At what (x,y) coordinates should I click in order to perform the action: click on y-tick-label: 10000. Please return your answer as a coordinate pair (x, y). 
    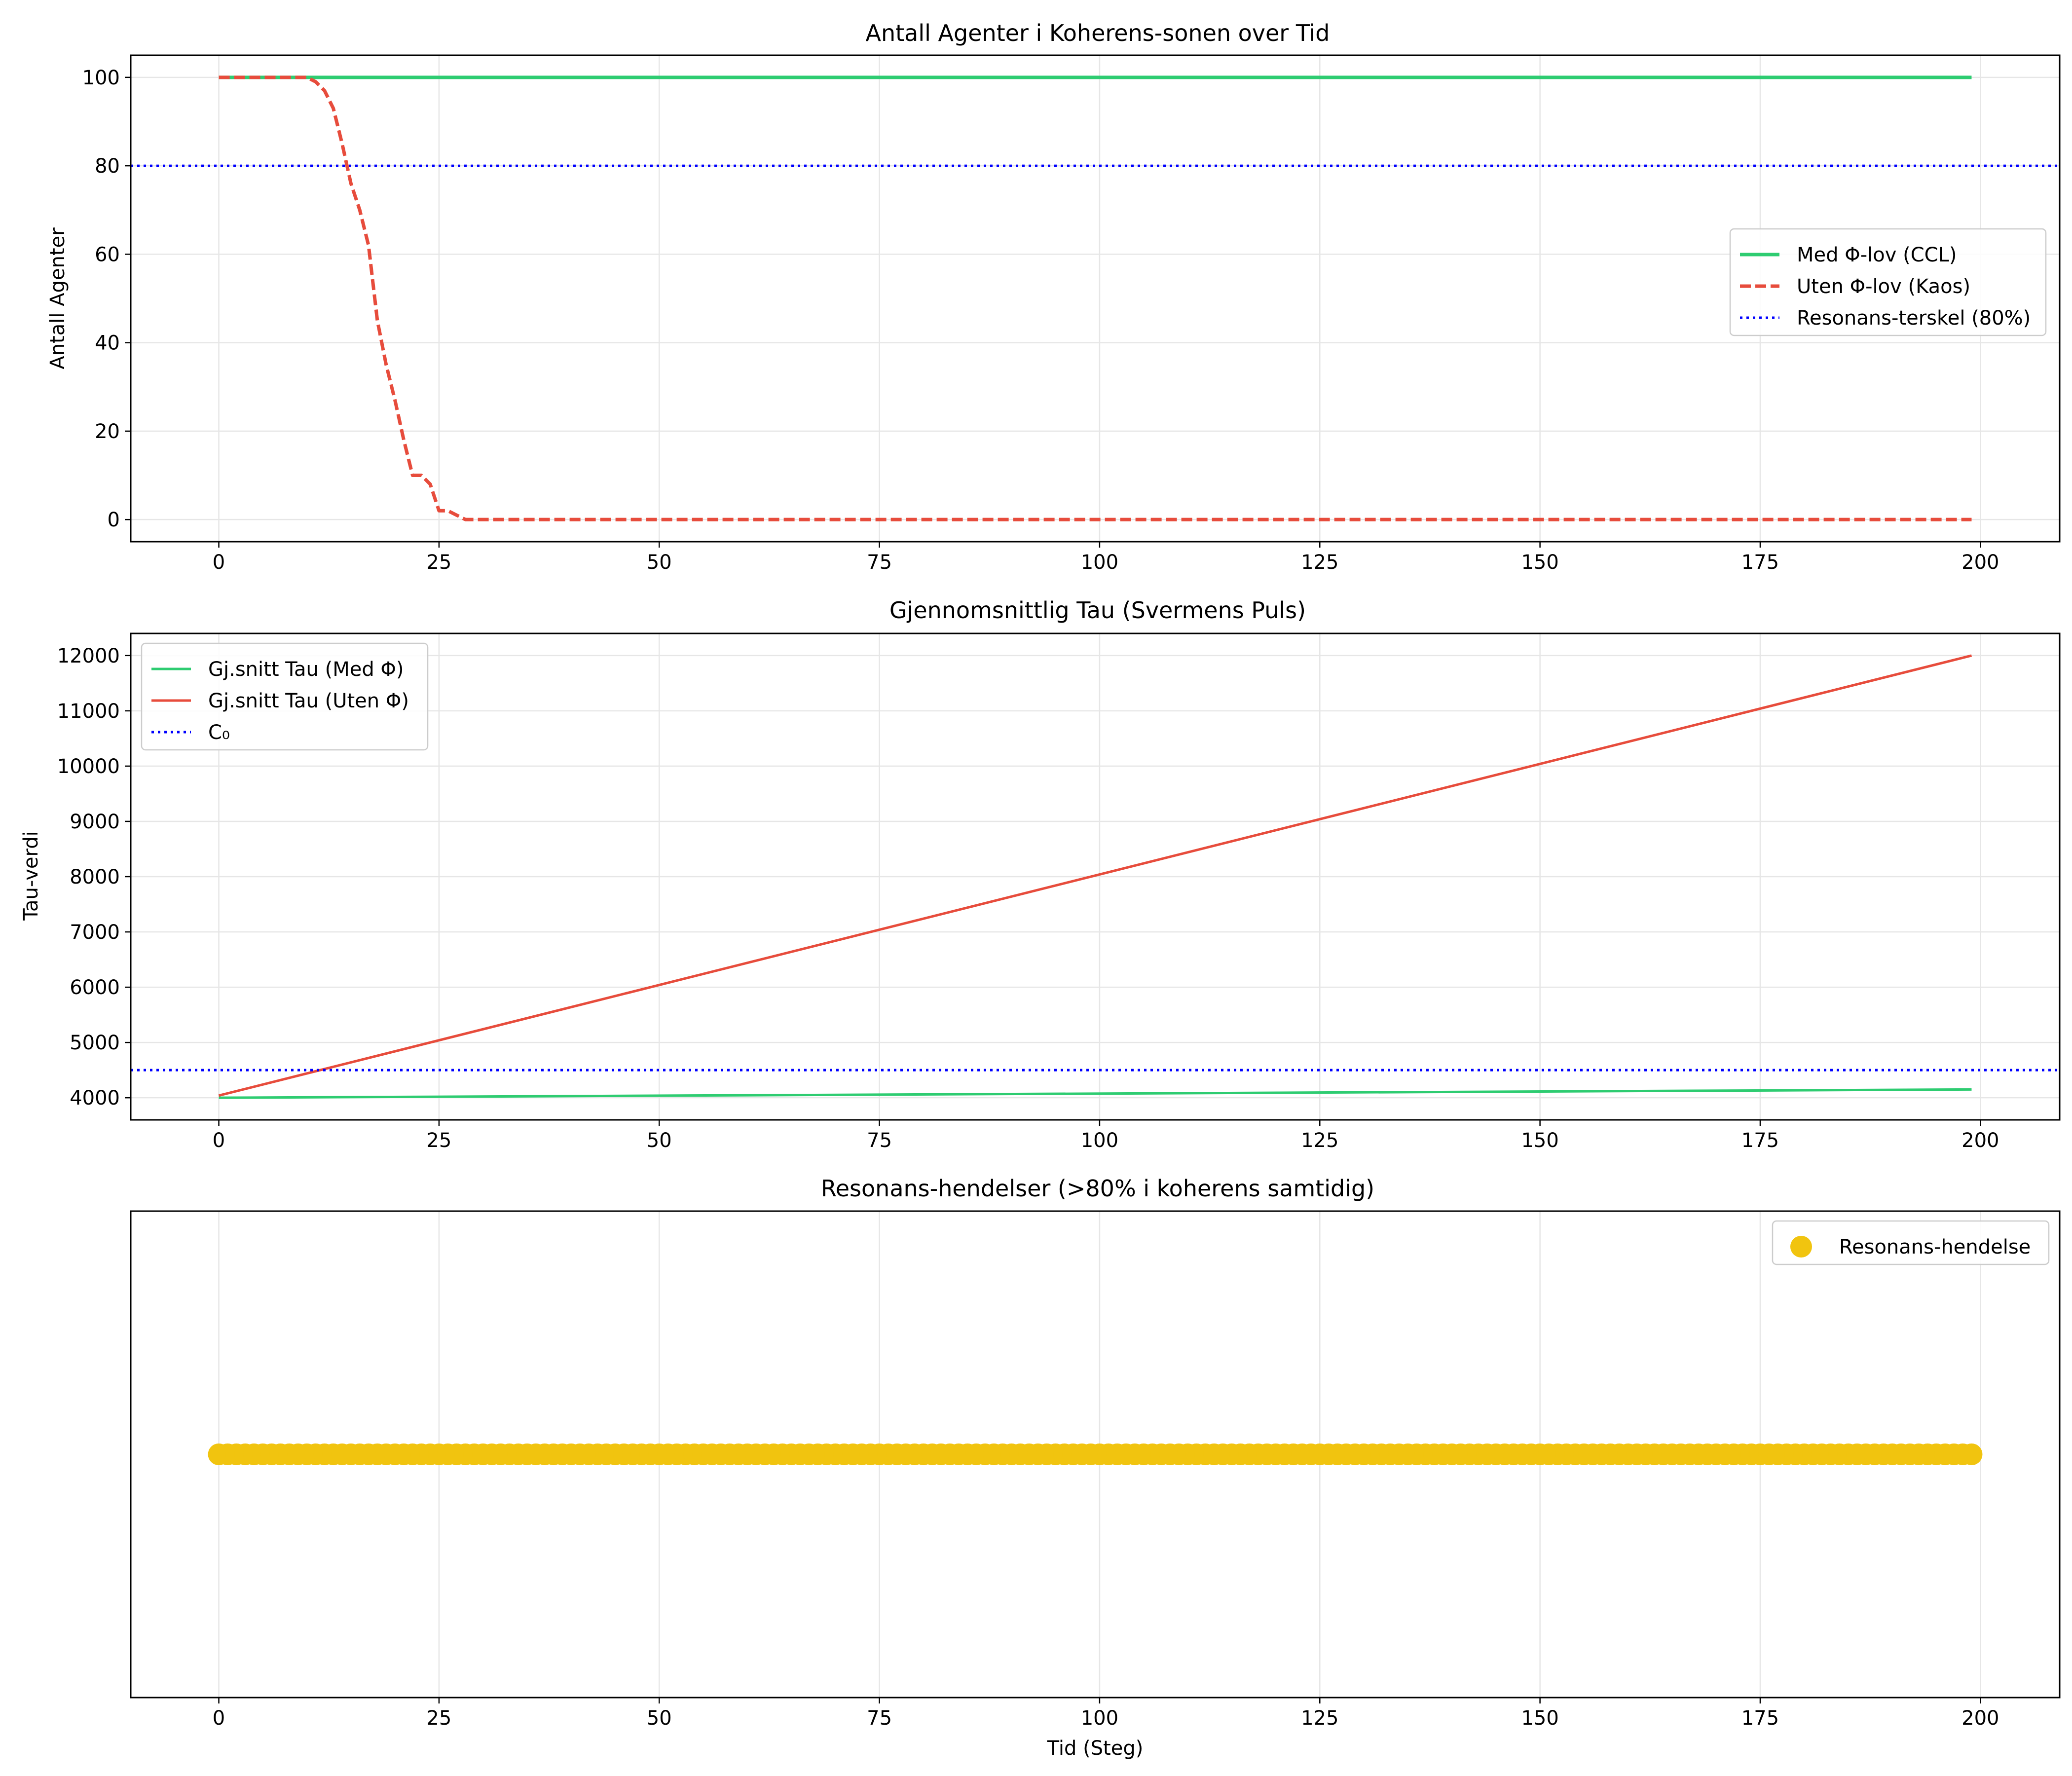
    Looking at the image, I should click on (89, 766).